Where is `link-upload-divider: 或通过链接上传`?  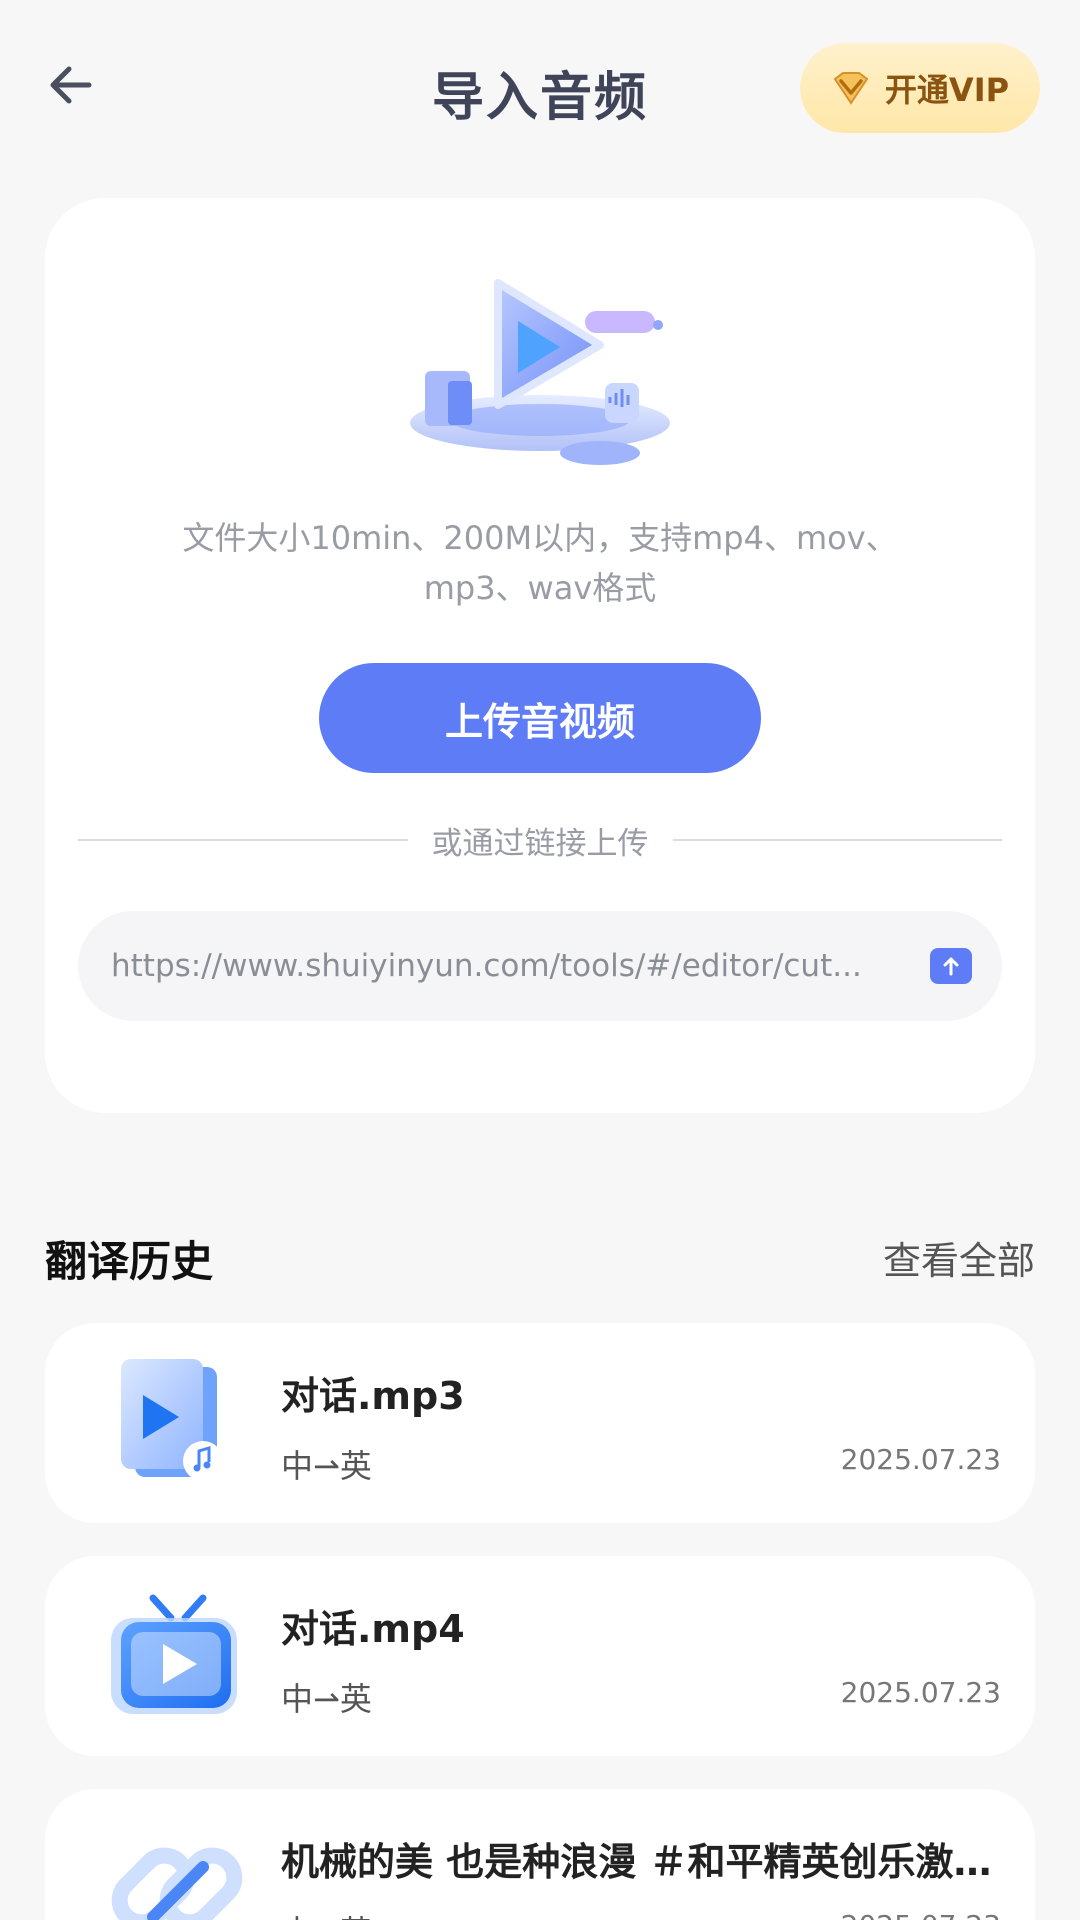 link-upload-divider: 或通过链接上传 is located at coordinates (540, 840).